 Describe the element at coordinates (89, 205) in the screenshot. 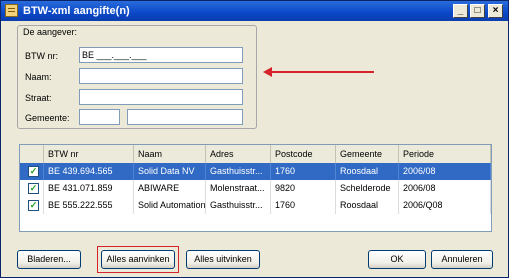

I see `cell-btw: BE 555.222.555` at that location.